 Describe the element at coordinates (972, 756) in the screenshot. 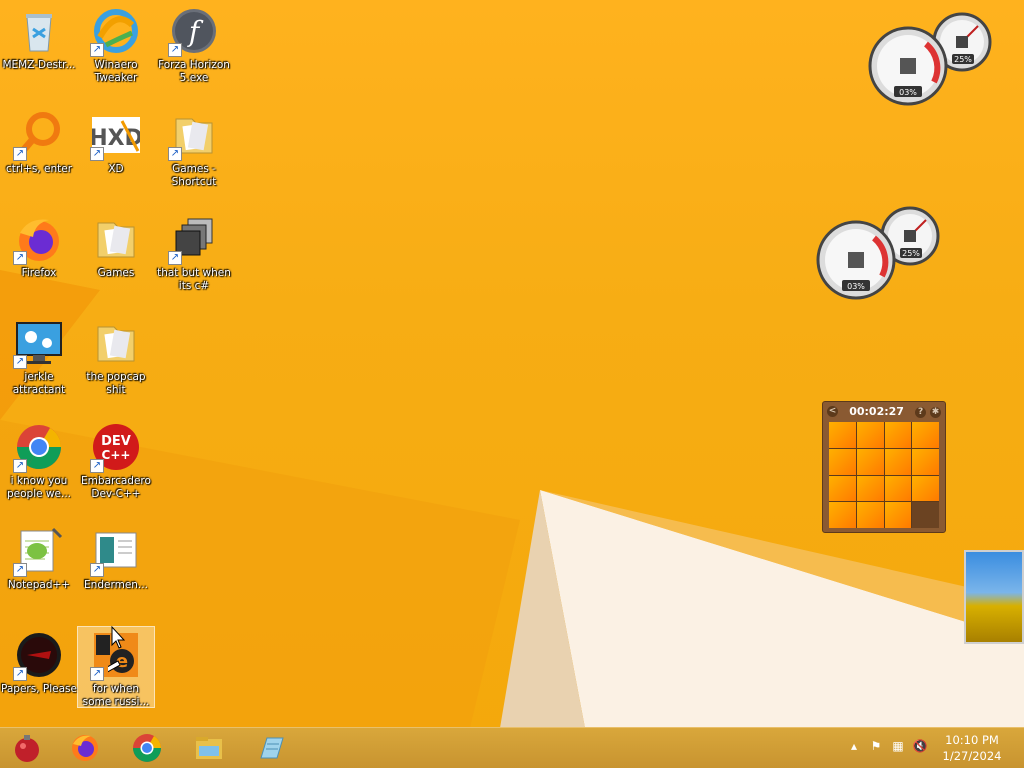

I see `clock-date: 1/27/2024` at that location.